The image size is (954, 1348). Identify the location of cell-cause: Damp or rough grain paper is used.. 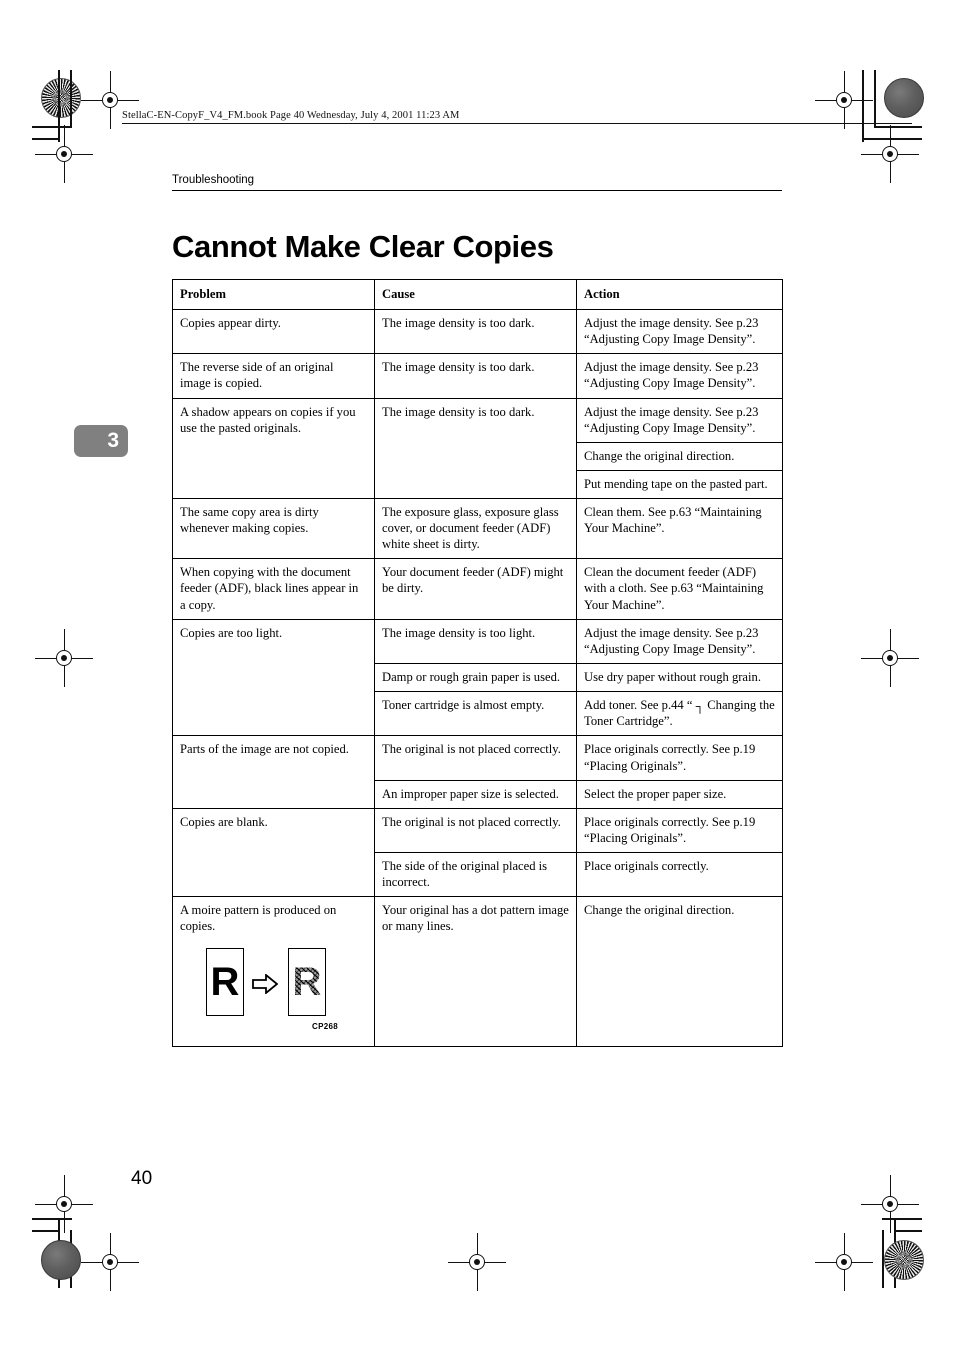
(475, 677).